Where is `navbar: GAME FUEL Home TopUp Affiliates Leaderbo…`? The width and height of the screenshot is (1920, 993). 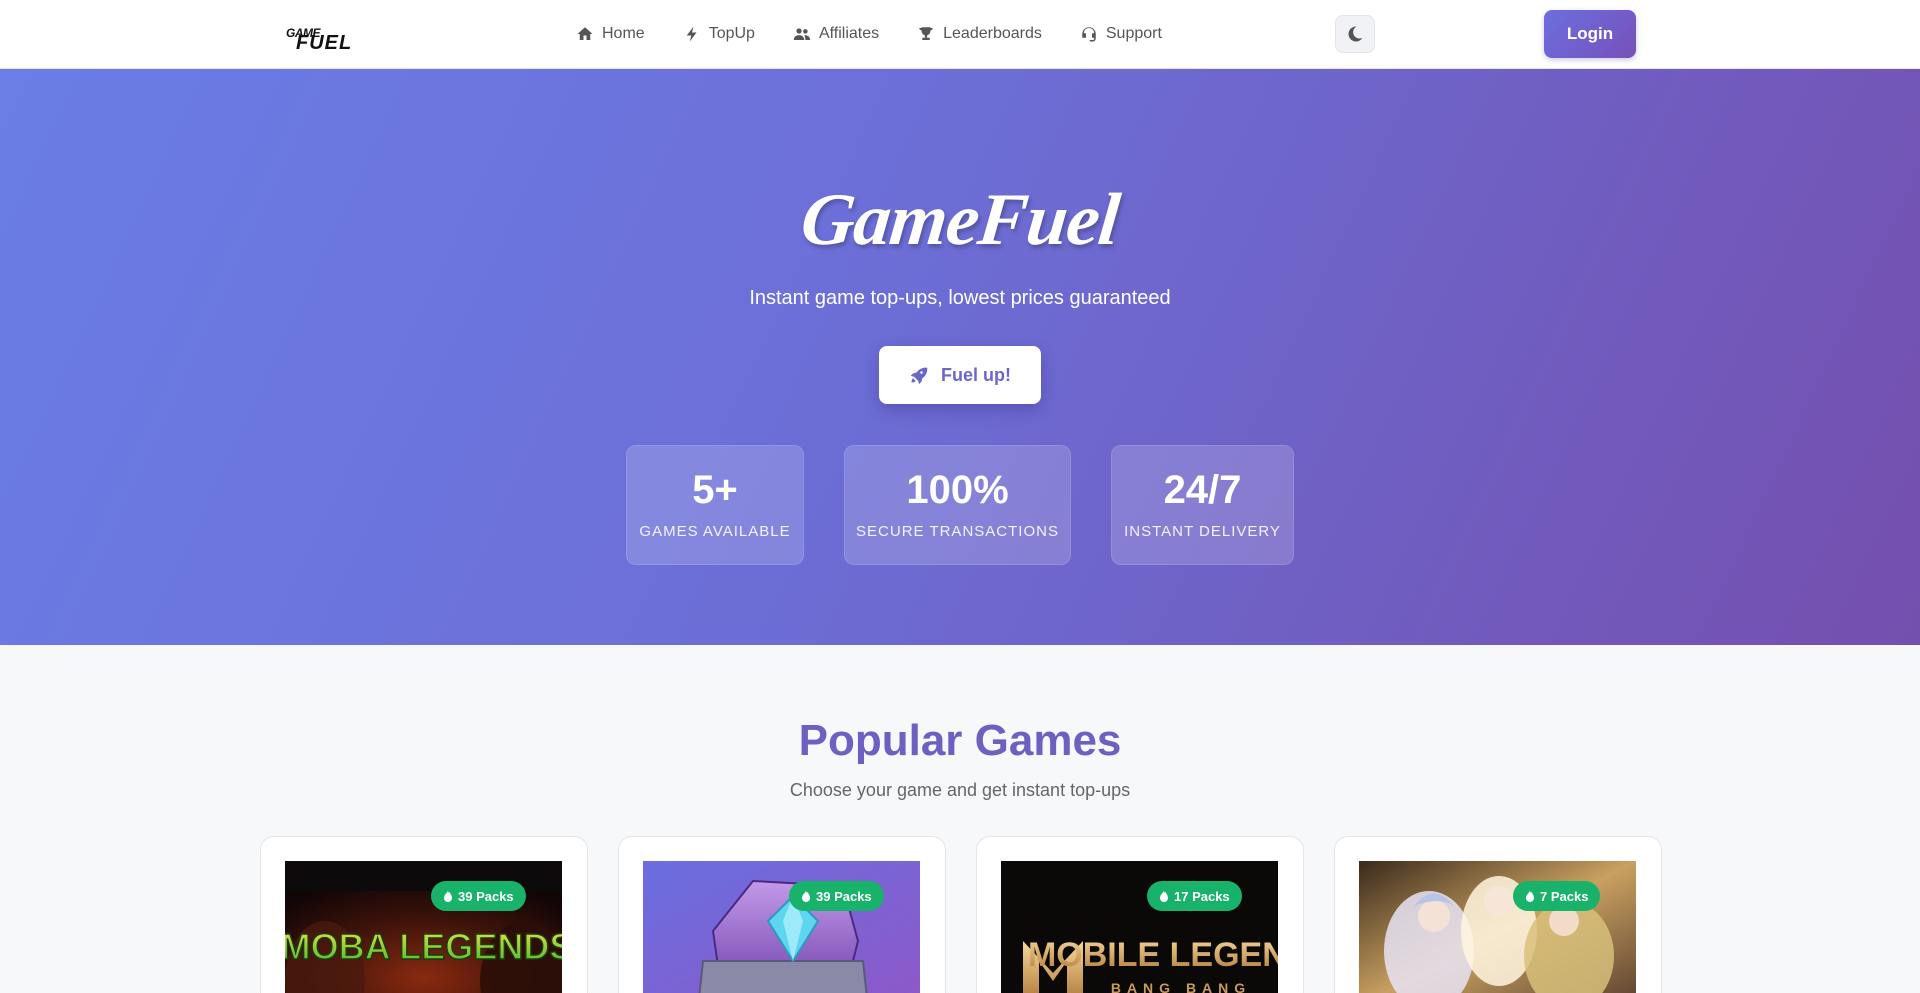
navbar: GAME FUEL Home TopUp Affiliates Leaderbo… is located at coordinates (960, 34).